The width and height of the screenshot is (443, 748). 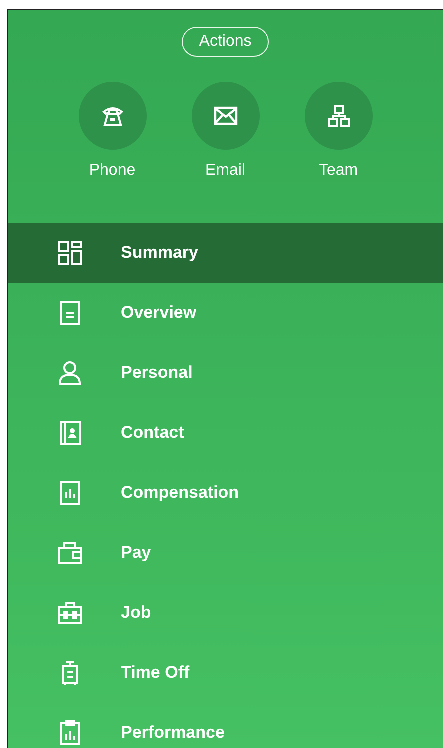 I want to click on org-chart-icon, so click(x=339, y=116).